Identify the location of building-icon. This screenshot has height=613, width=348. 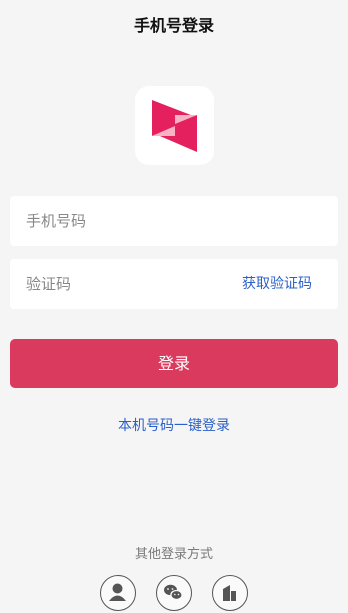
(229, 593).